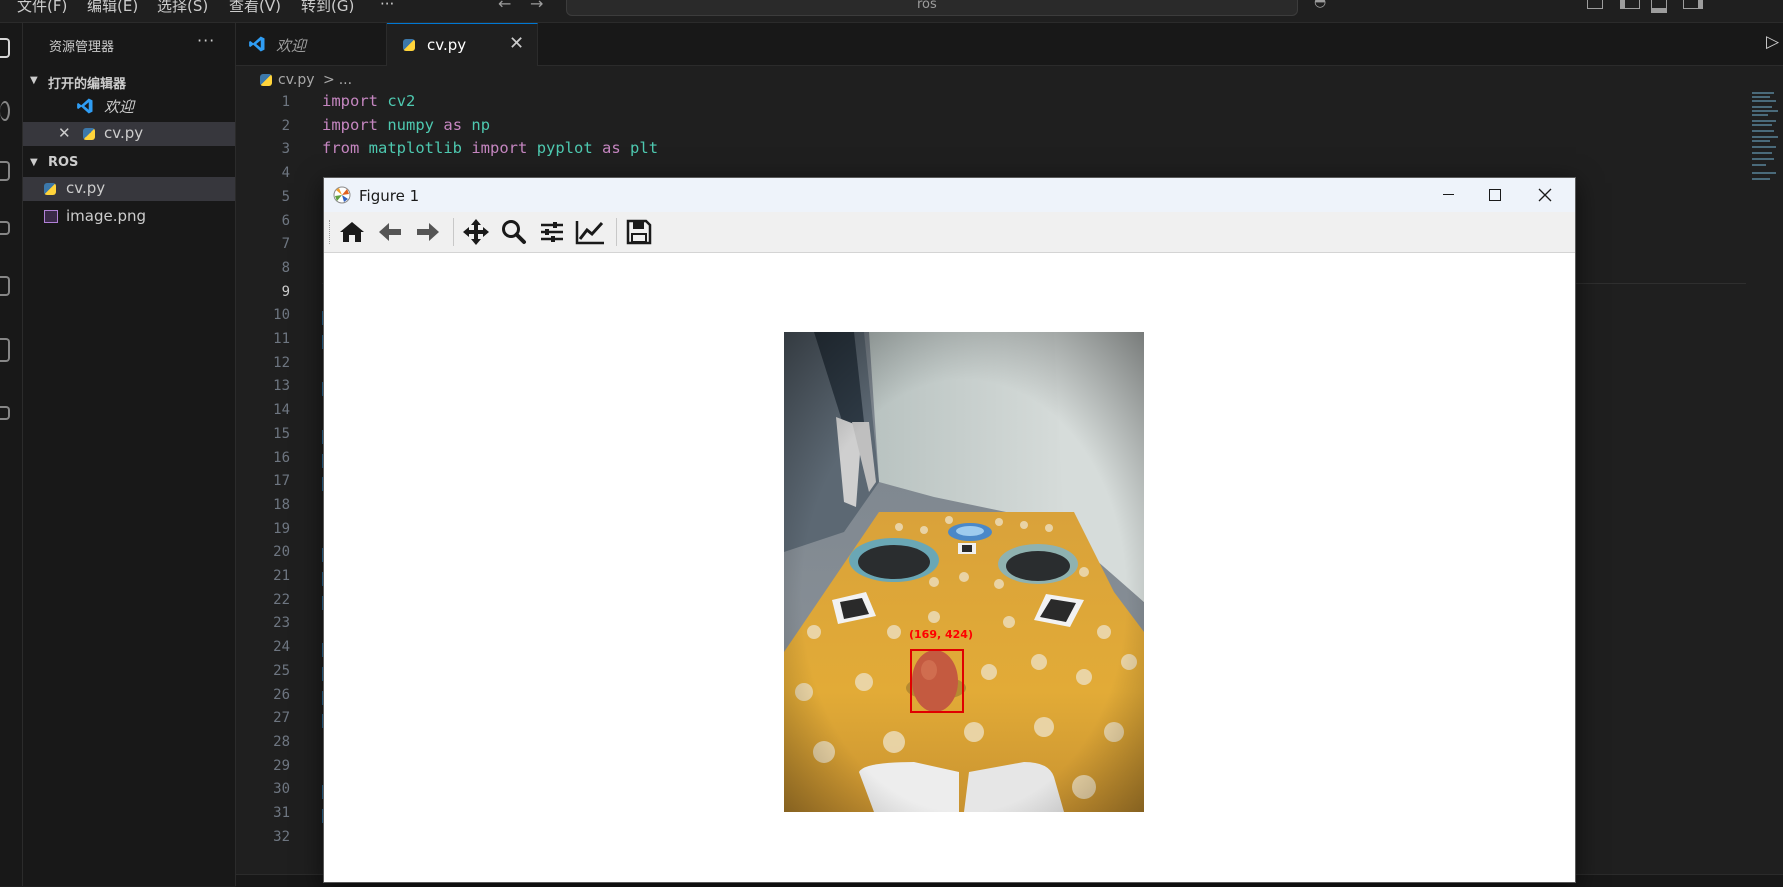  I want to click on line-number: 9, so click(285, 291).